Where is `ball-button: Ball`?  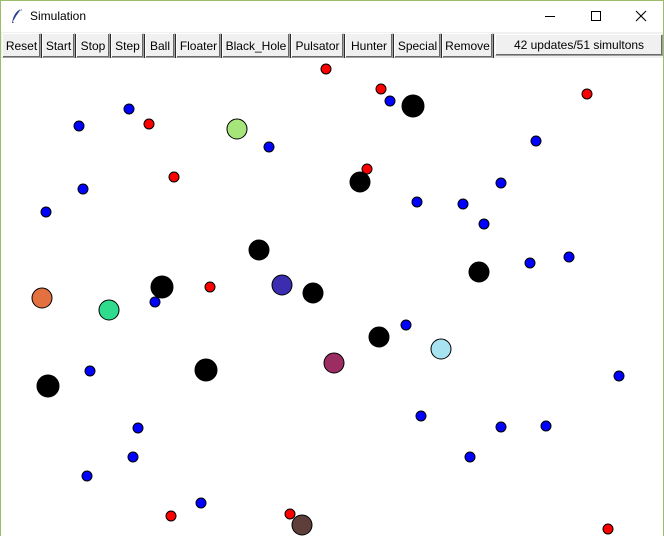 ball-button: Ball is located at coordinates (160, 45).